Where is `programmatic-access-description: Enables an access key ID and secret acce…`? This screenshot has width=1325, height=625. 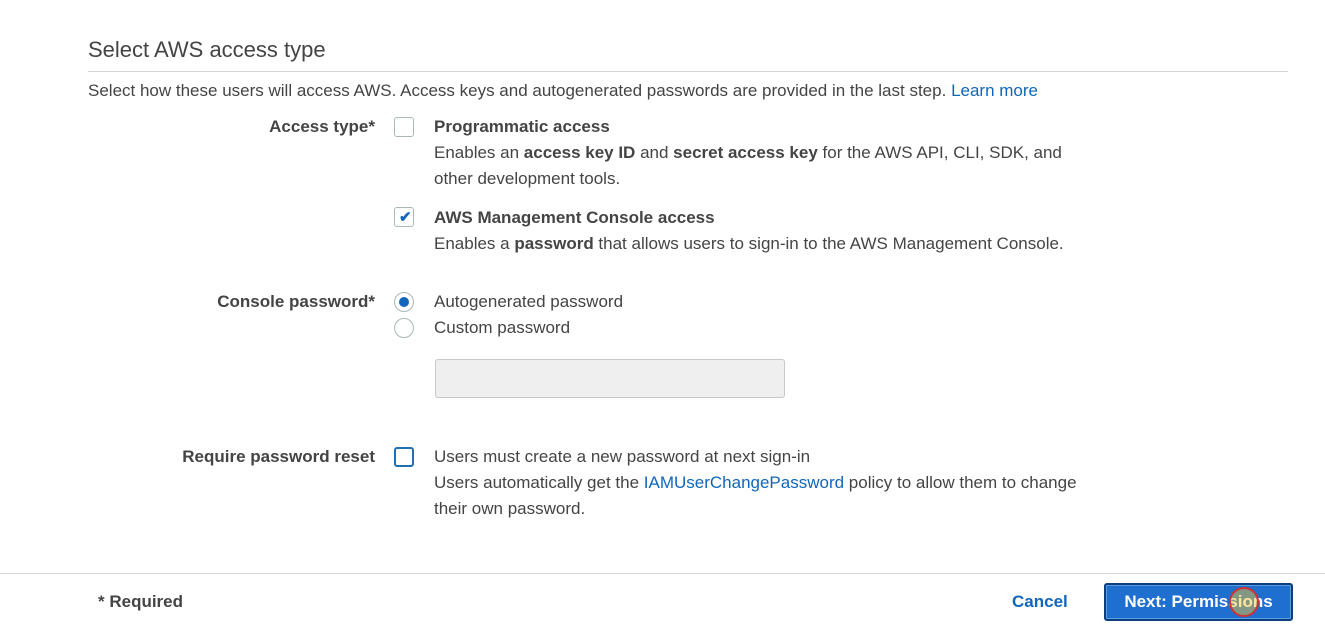
programmatic-access-description: Enables an access key ID and secret acce… is located at coordinates (748, 165).